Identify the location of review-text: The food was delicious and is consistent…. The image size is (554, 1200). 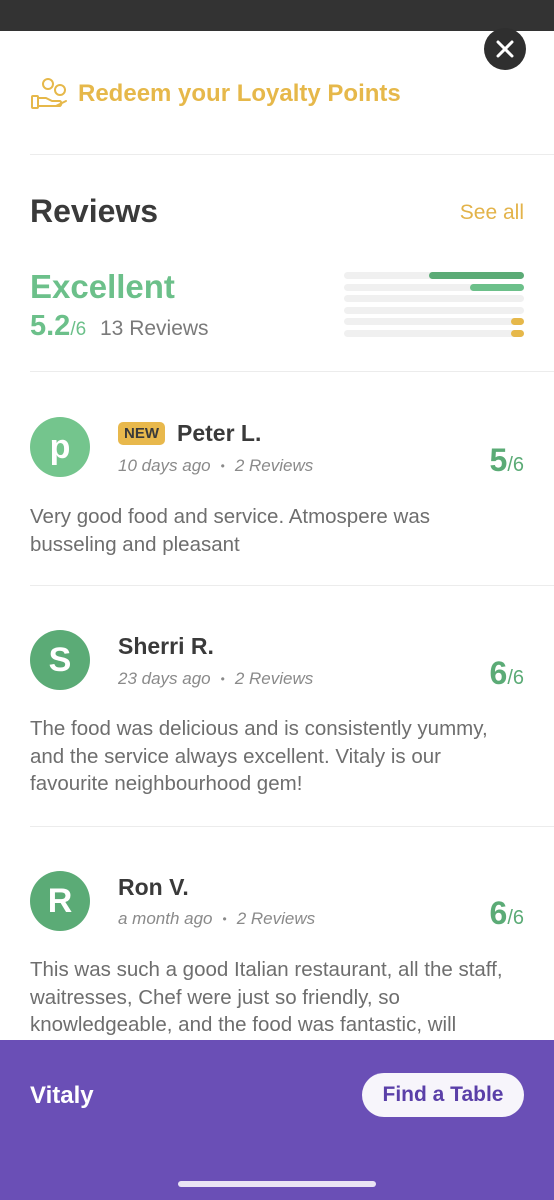
(259, 756).